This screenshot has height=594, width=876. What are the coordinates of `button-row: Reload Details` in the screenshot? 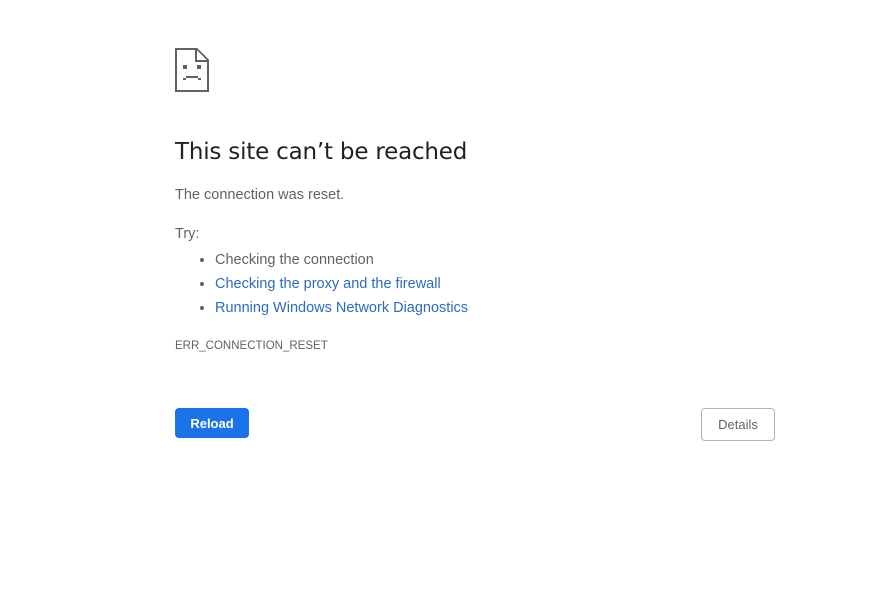 It's located at (475, 424).